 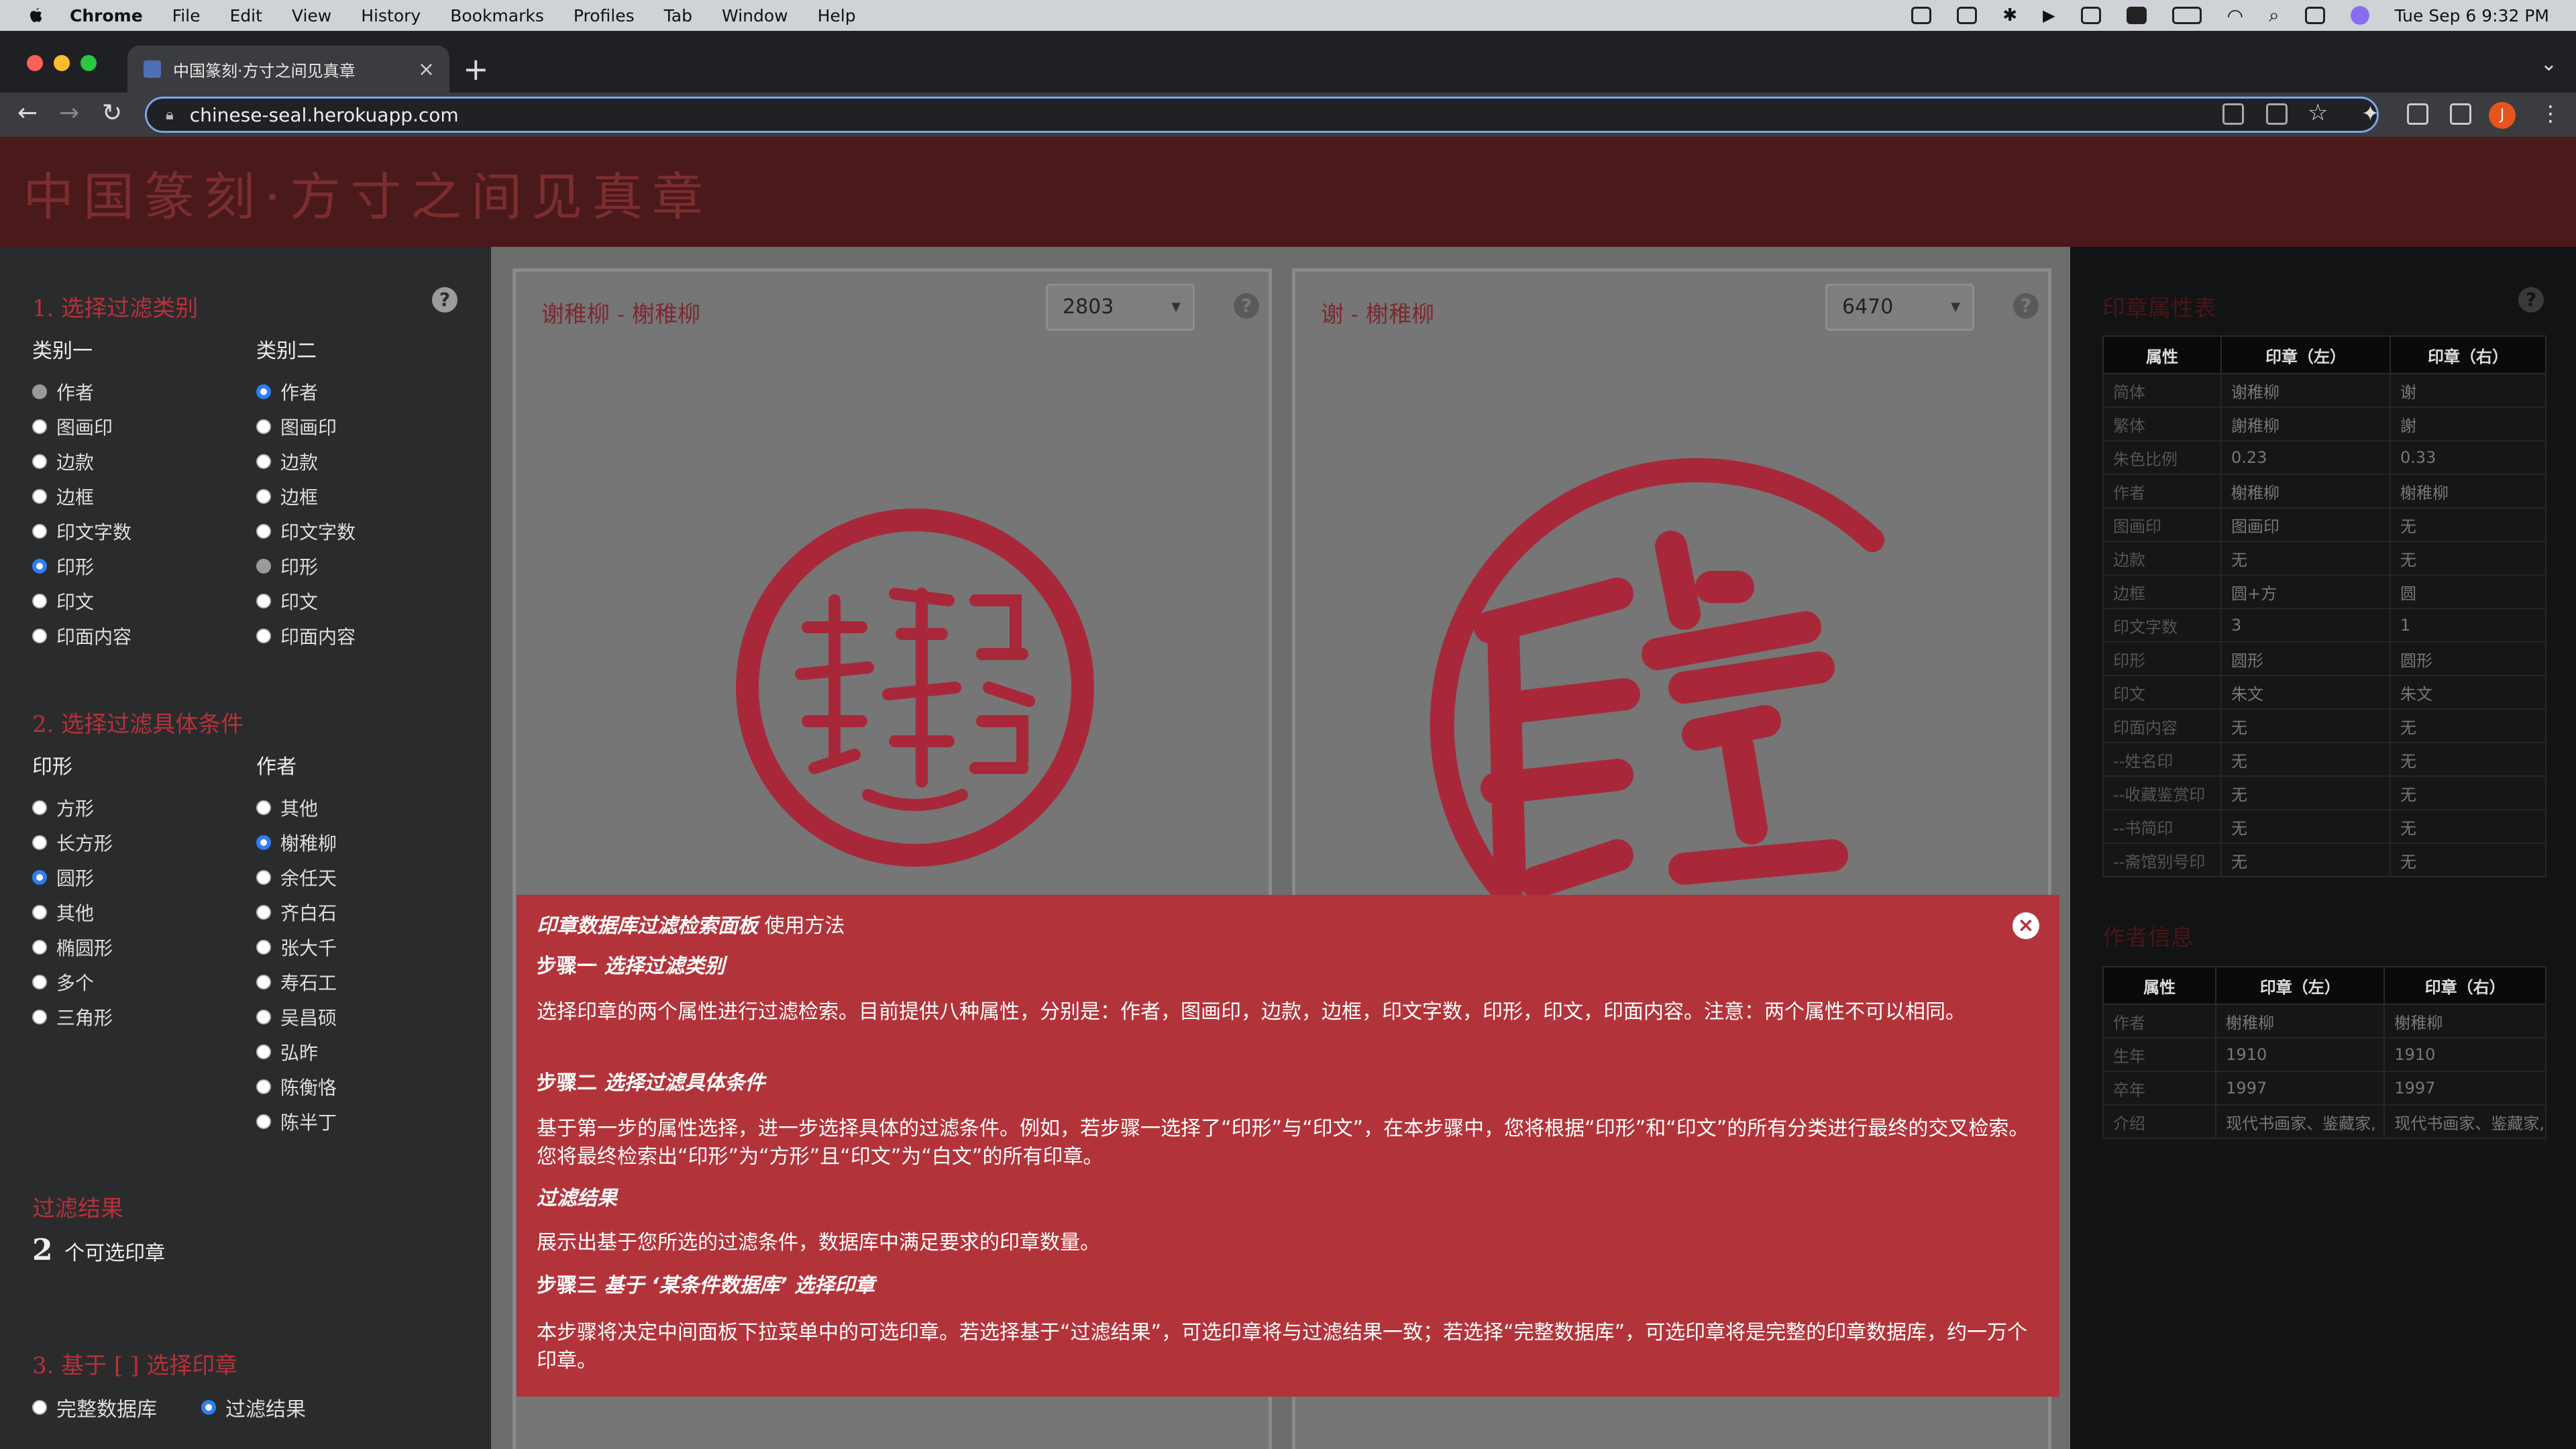 What do you see at coordinates (604, 15) in the screenshot?
I see `menu-profiles: Profiles` at bounding box center [604, 15].